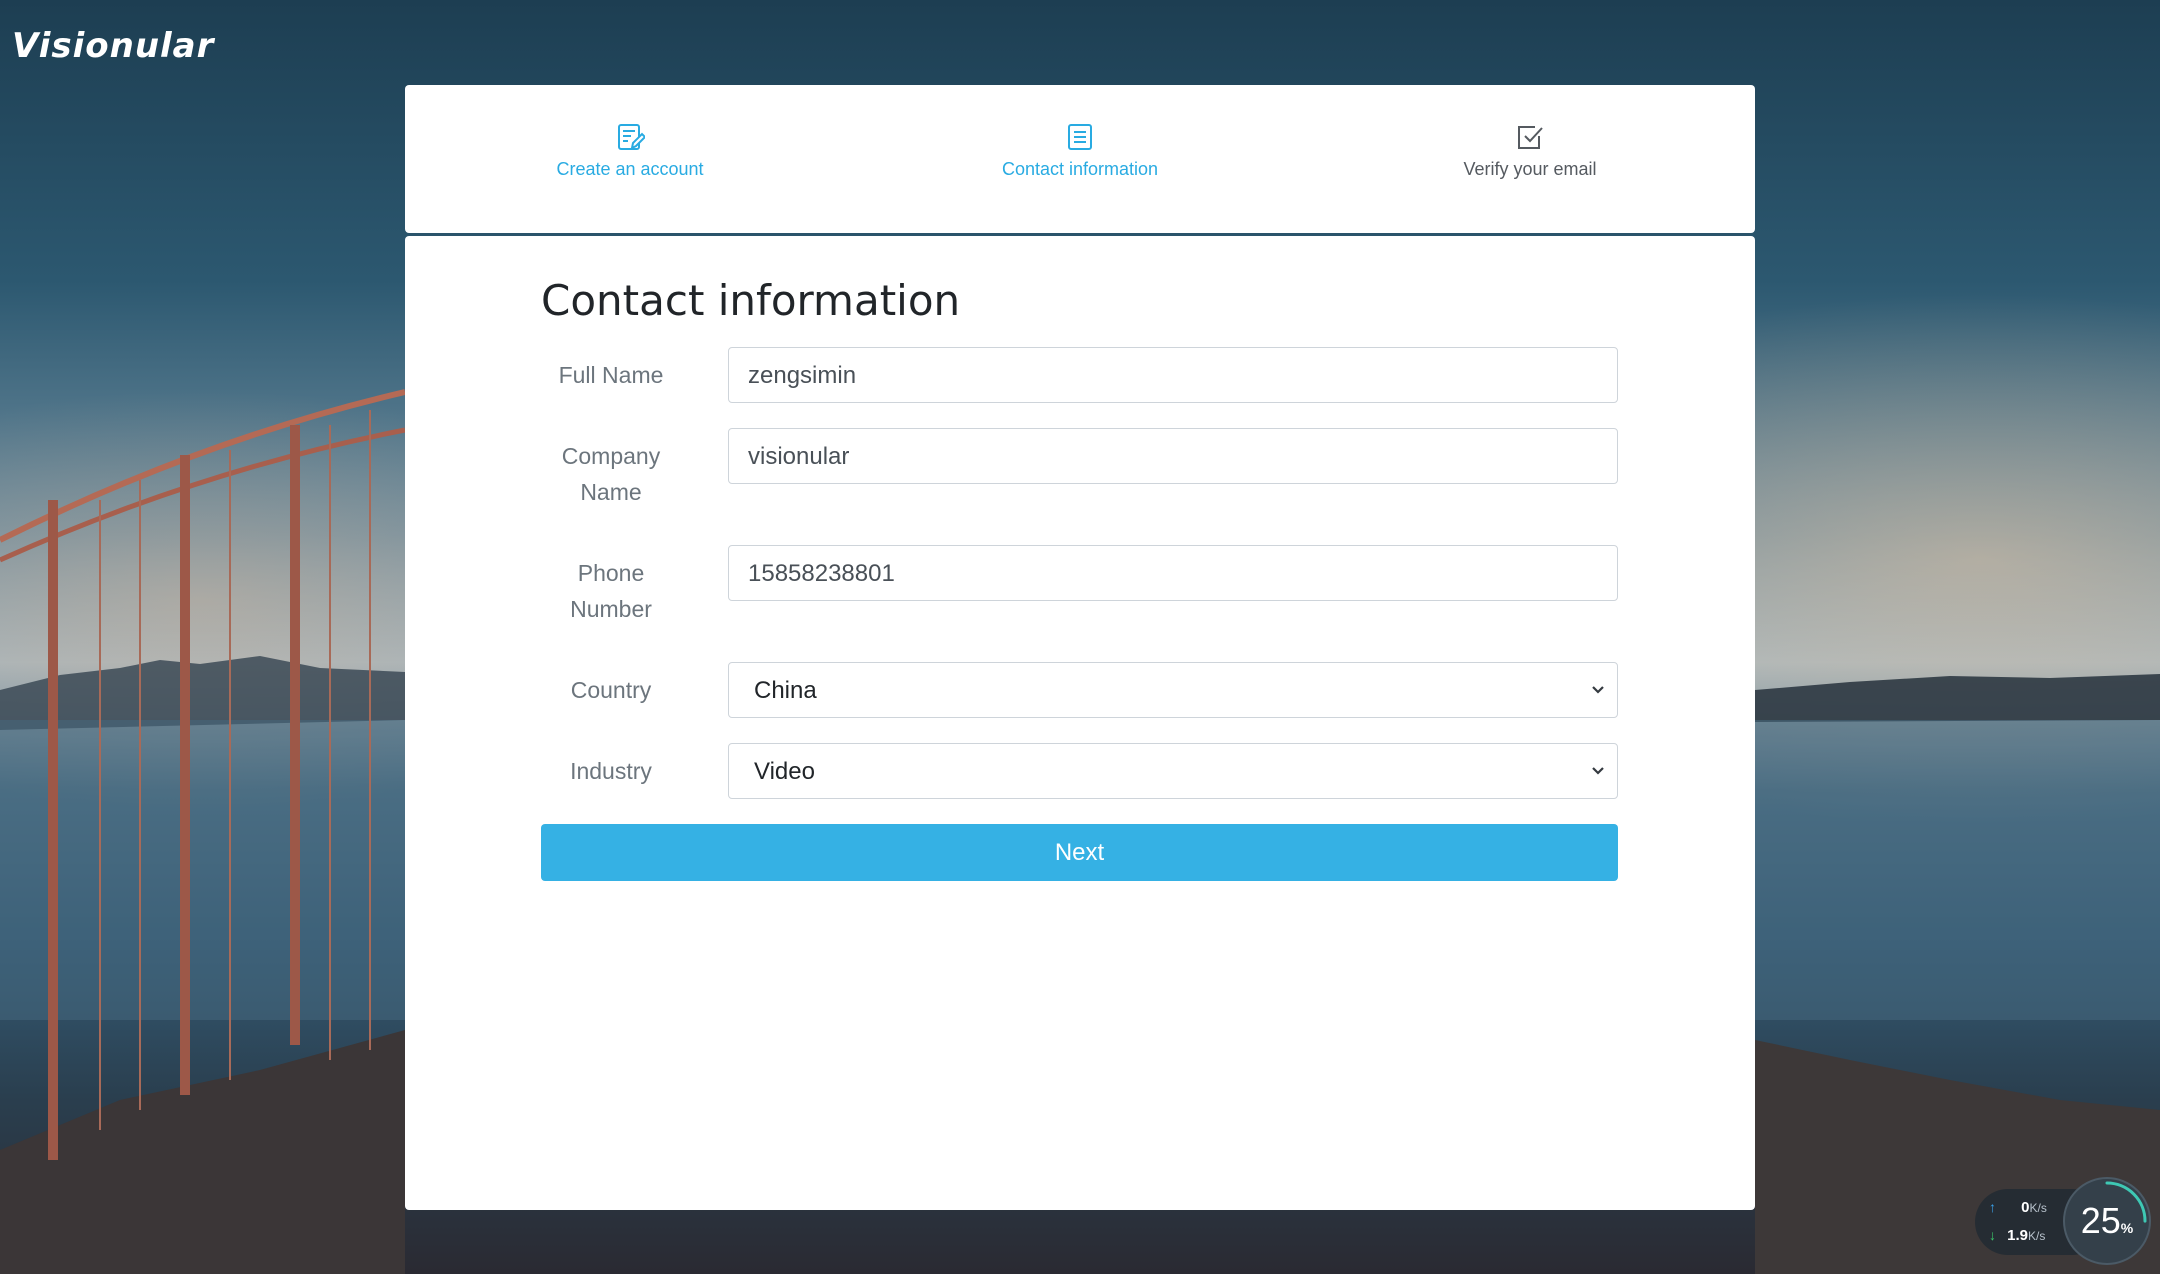 The width and height of the screenshot is (2160, 1274). What do you see at coordinates (611, 771) in the screenshot?
I see `industry-label: Industry` at bounding box center [611, 771].